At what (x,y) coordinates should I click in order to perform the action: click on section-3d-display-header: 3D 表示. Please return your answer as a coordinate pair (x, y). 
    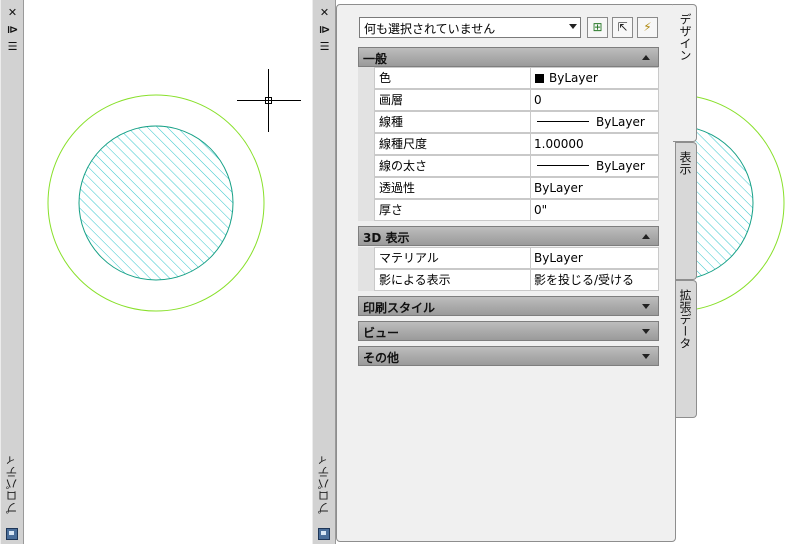
    Looking at the image, I should click on (508, 236).